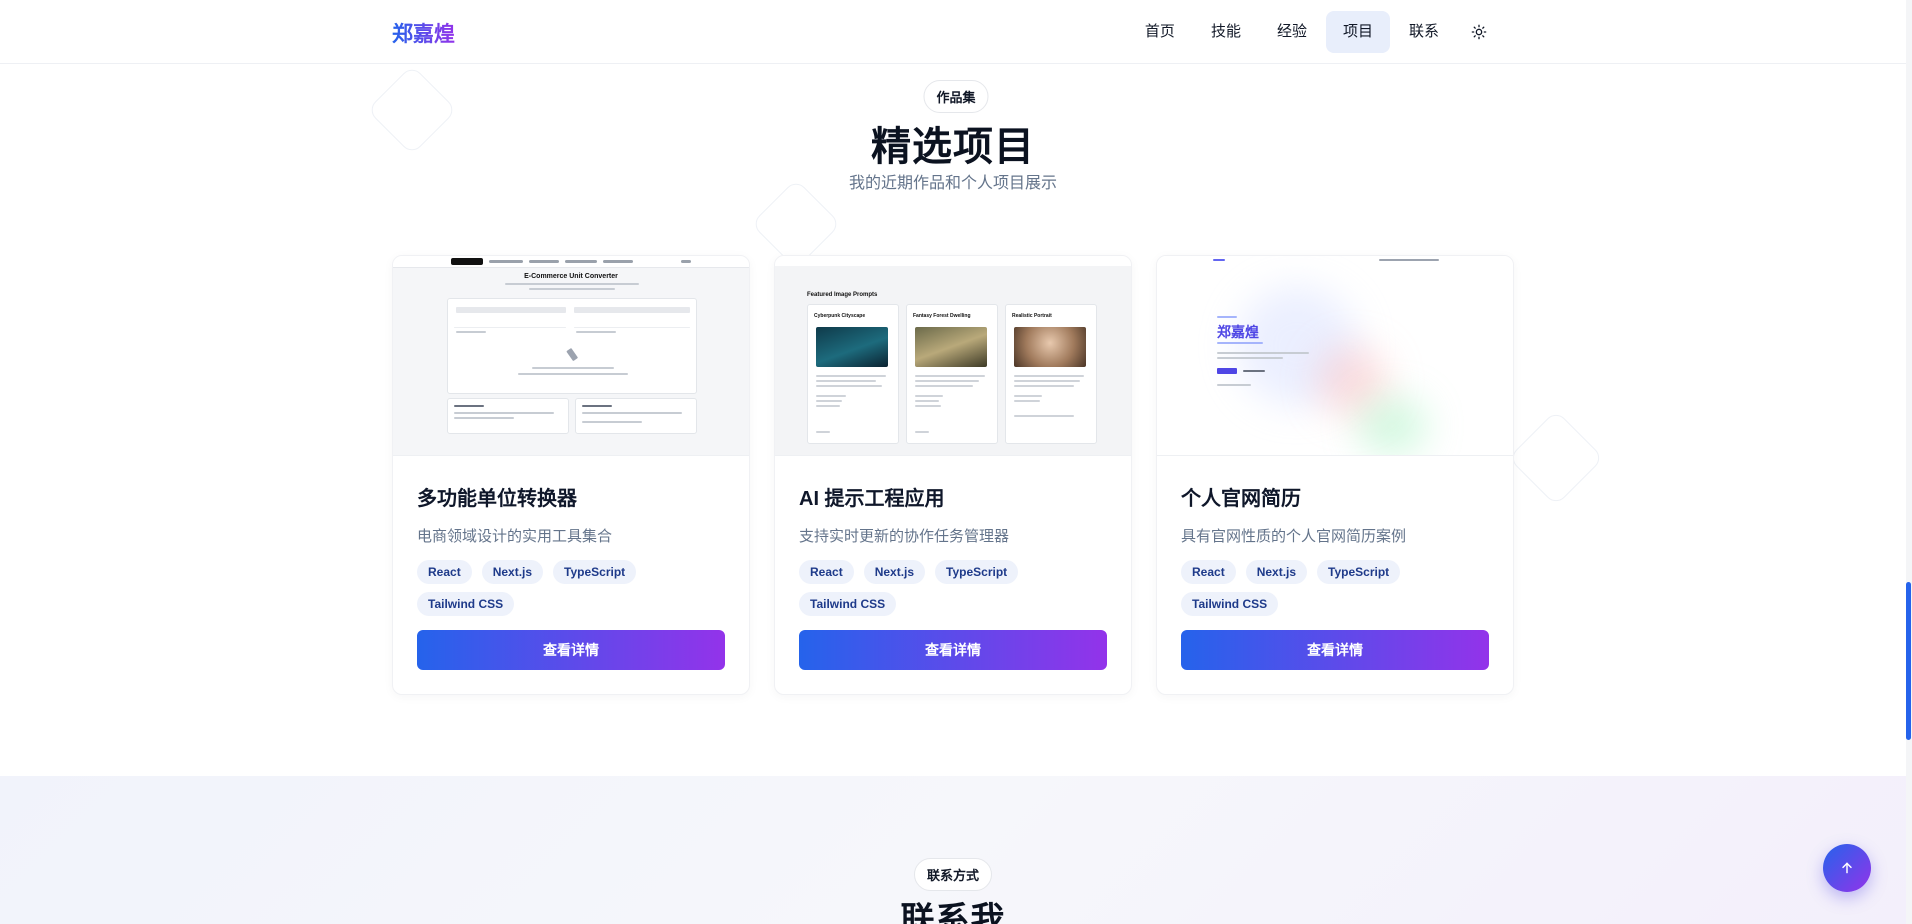  I want to click on nav-item-projects: 项目, so click(1357, 32).